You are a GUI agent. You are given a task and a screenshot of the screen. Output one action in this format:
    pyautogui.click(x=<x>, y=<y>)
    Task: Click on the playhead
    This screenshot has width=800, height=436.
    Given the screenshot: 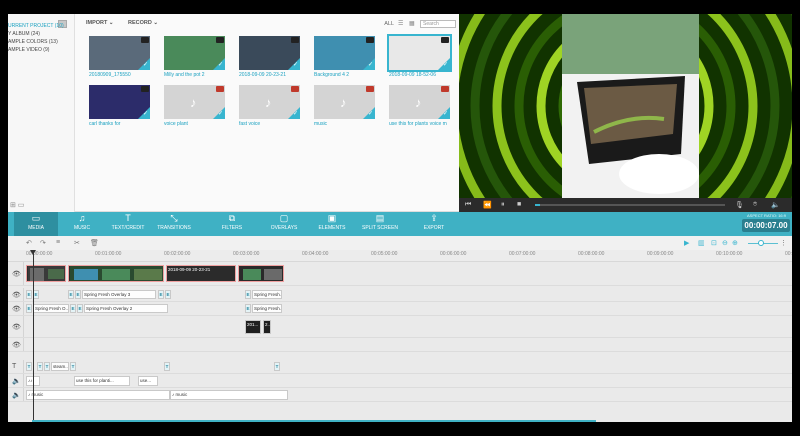 What is the action you would take?
    pyautogui.click(x=33, y=336)
    